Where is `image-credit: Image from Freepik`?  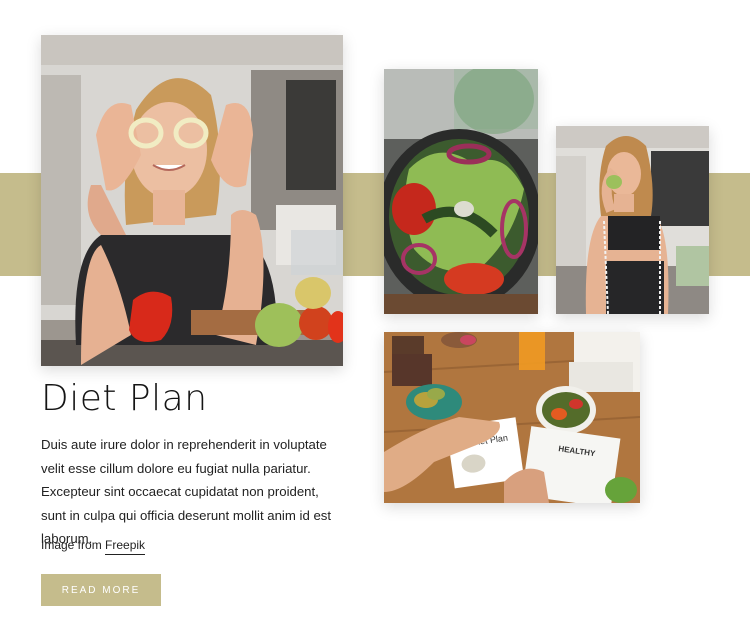 image-credit: Image from Freepik is located at coordinates (93, 546).